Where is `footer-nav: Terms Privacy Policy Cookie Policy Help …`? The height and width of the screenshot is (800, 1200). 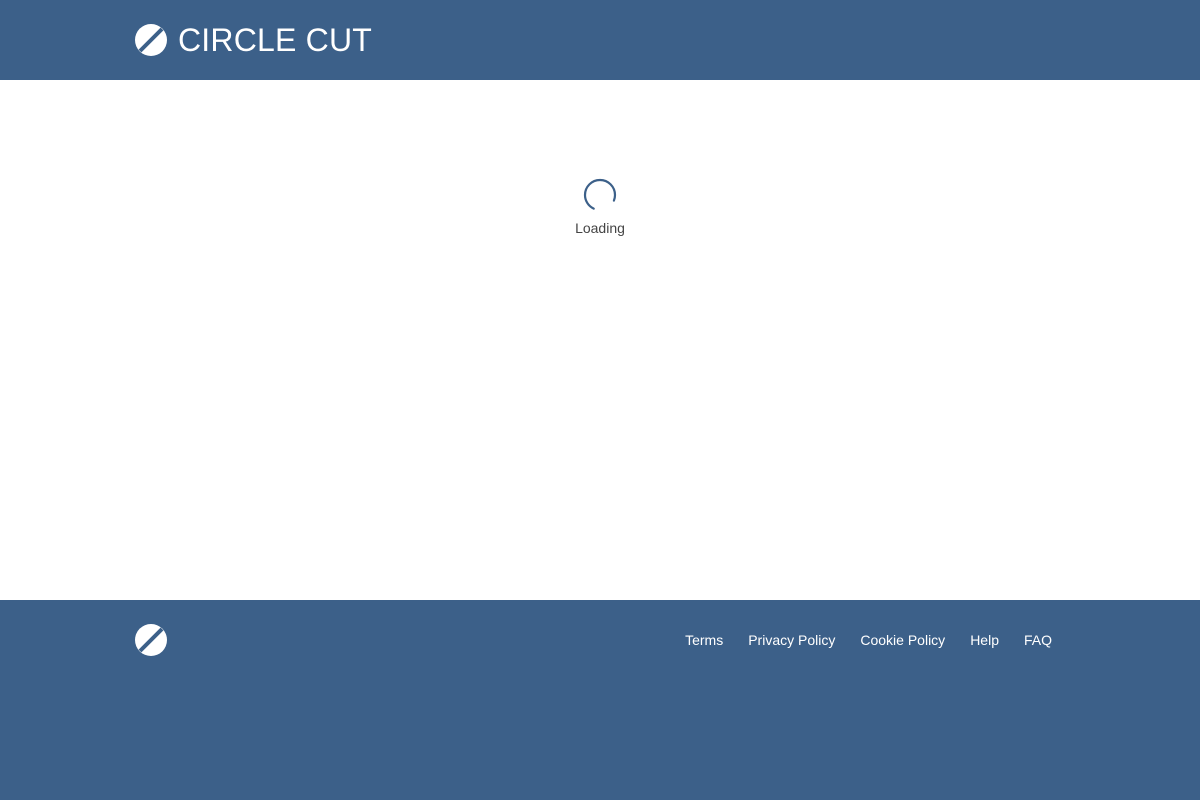 footer-nav: Terms Privacy Policy Cookie Policy Help … is located at coordinates (868, 640).